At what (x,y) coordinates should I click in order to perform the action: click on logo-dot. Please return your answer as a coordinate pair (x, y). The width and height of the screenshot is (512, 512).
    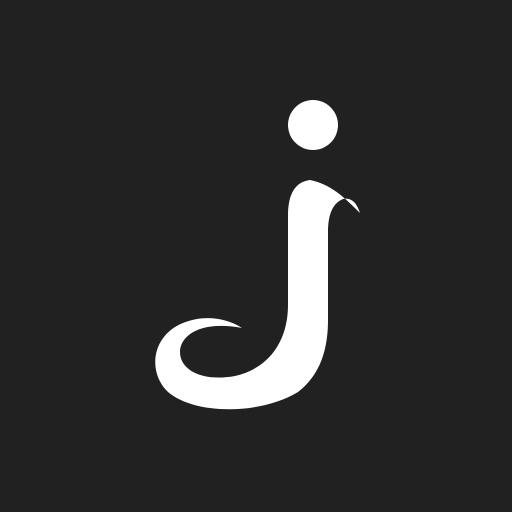
    Looking at the image, I should click on (313, 125).